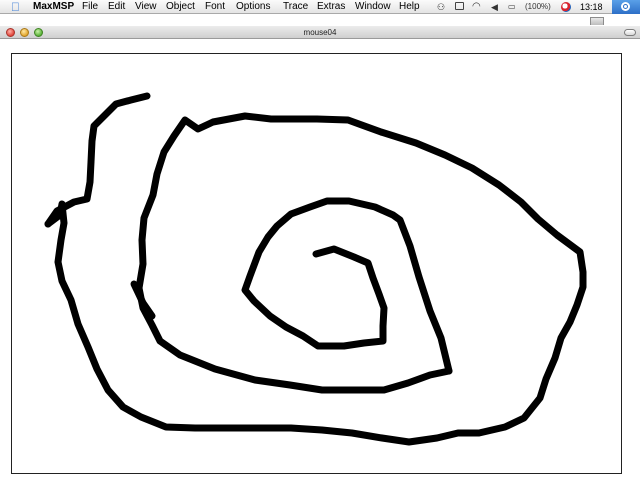 This screenshot has width=640, height=480. What do you see at coordinates (459, 7) in the screenshot?
I see `display-icon` at bounding box center [459, 7].